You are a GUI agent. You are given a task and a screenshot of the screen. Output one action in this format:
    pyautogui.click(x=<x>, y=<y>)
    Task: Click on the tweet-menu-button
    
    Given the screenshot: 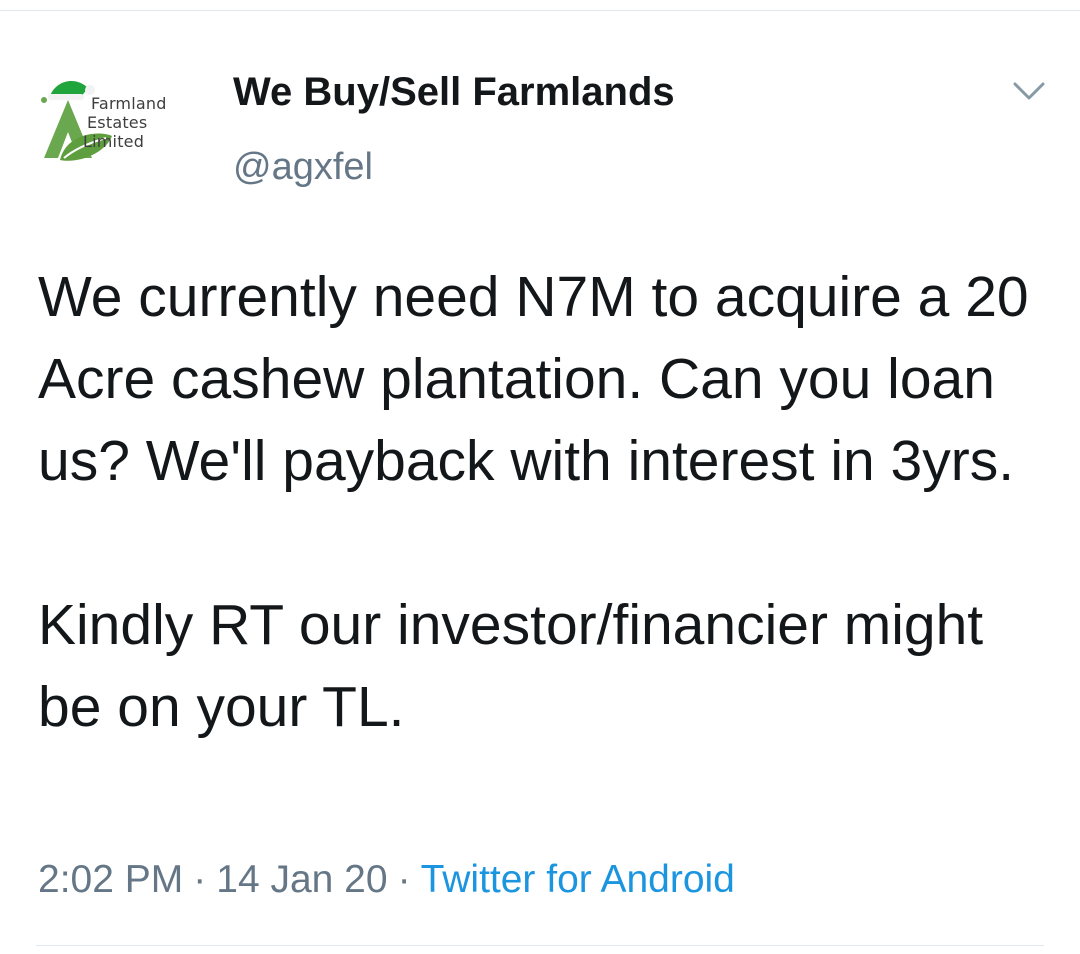 What is the action you would take?
    pyautogui.click(x=1029, y=91)
    